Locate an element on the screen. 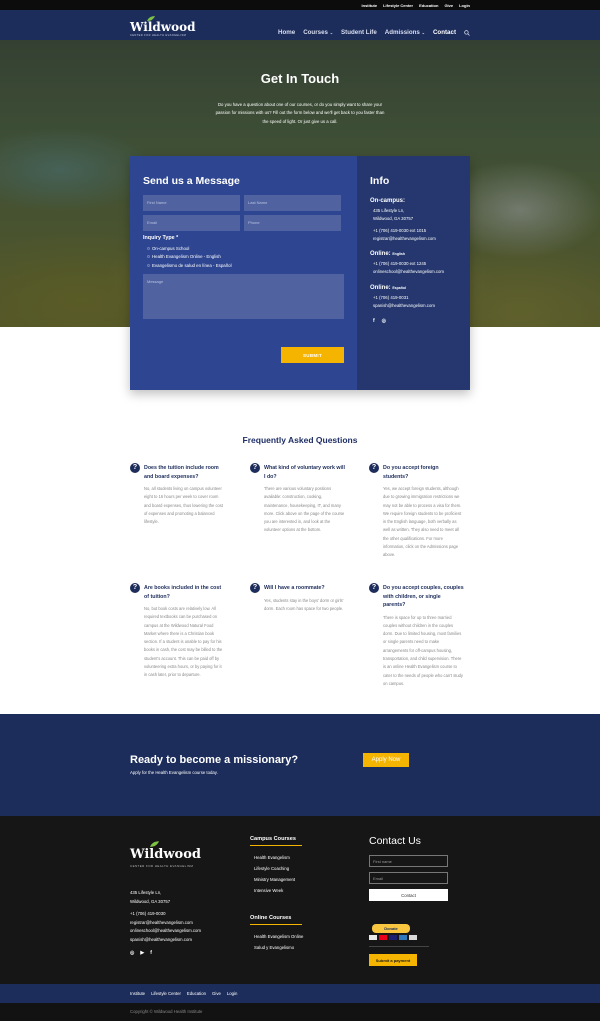 This screenshot has height=1021, width=600. info-section-heading: On-campus: is located at coordinates (388, 201).